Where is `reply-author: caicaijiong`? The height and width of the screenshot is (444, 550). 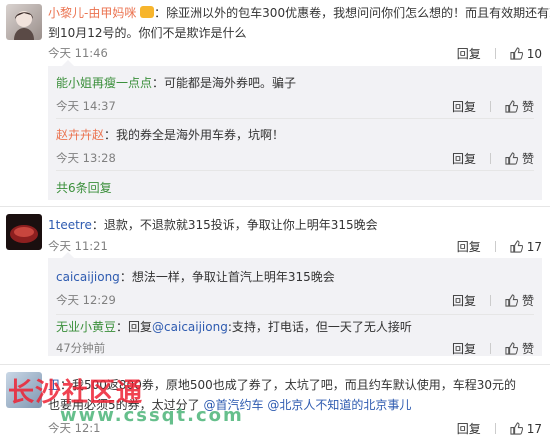
reply-author: caicaijiong is located at coordinates (88, 277).